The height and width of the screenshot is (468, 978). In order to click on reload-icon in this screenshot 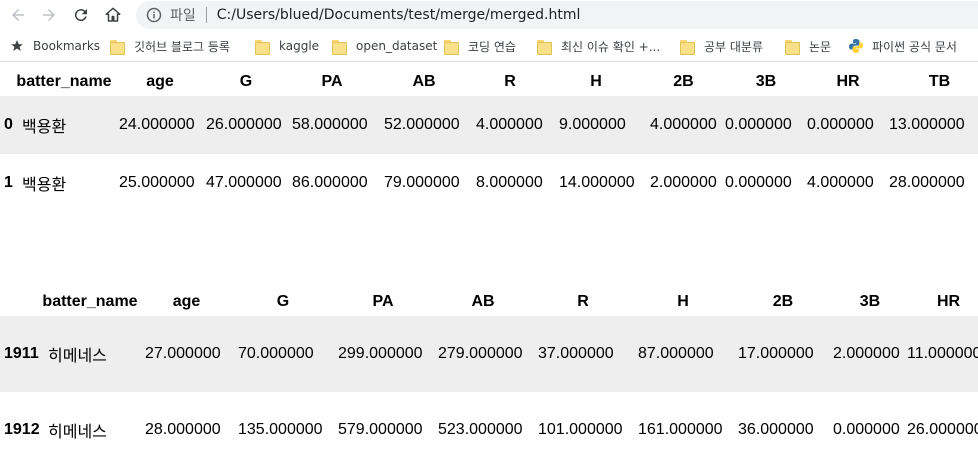, I will do `click(80, 15)`.